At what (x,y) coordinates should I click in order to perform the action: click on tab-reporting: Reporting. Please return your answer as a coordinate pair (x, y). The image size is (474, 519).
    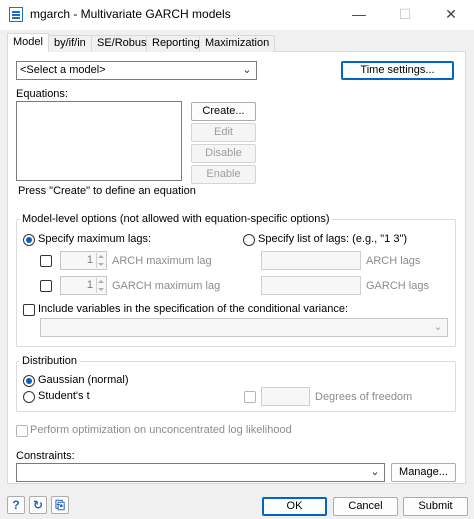
    Looking at the image, I should click on (176, 43).